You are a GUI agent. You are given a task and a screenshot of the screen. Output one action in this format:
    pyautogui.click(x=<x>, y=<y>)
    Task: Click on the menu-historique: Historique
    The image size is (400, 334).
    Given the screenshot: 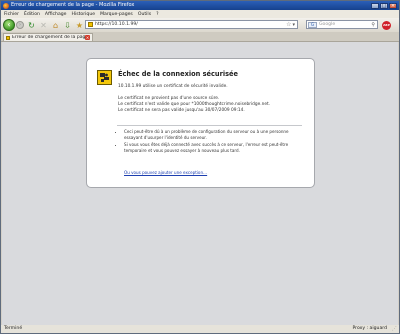 What is the action you would take?
    pyautogui.click(x=84, y=14)
    